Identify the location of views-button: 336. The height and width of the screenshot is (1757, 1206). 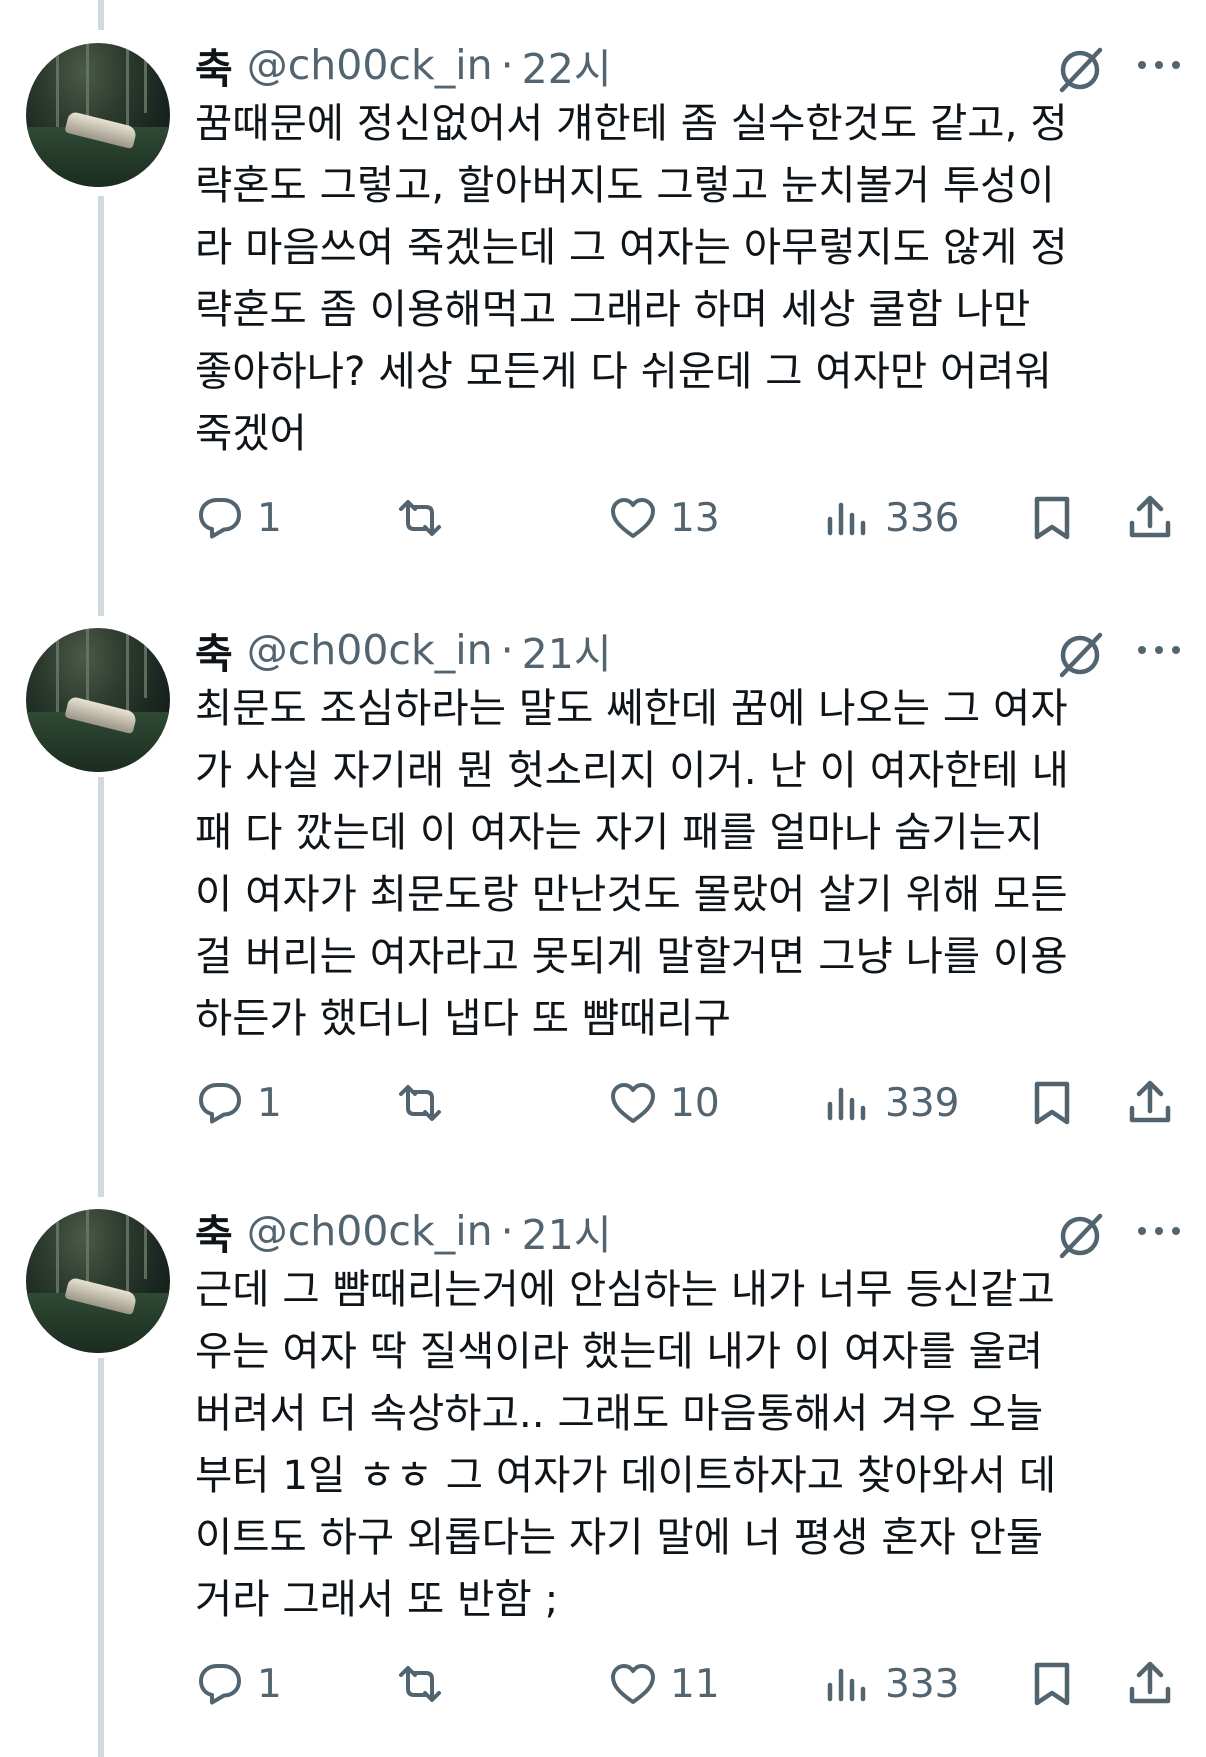
(891, 518).